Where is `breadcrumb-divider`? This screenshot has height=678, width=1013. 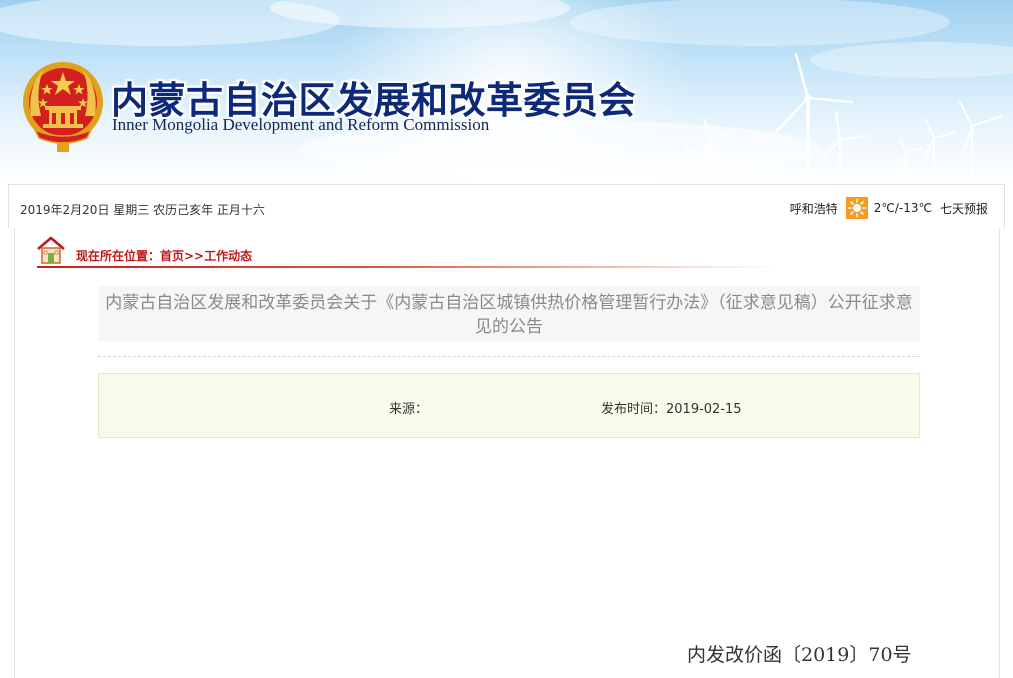
breadcrumb-divider is located at coordinates (407, 267).